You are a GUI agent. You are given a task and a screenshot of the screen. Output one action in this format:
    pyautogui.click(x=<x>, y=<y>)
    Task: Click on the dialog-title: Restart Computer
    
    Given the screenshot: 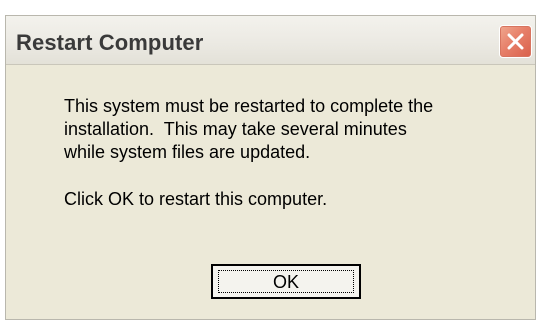 What is the action you would take?
    pyautogui.click(x=110, y=42)
    